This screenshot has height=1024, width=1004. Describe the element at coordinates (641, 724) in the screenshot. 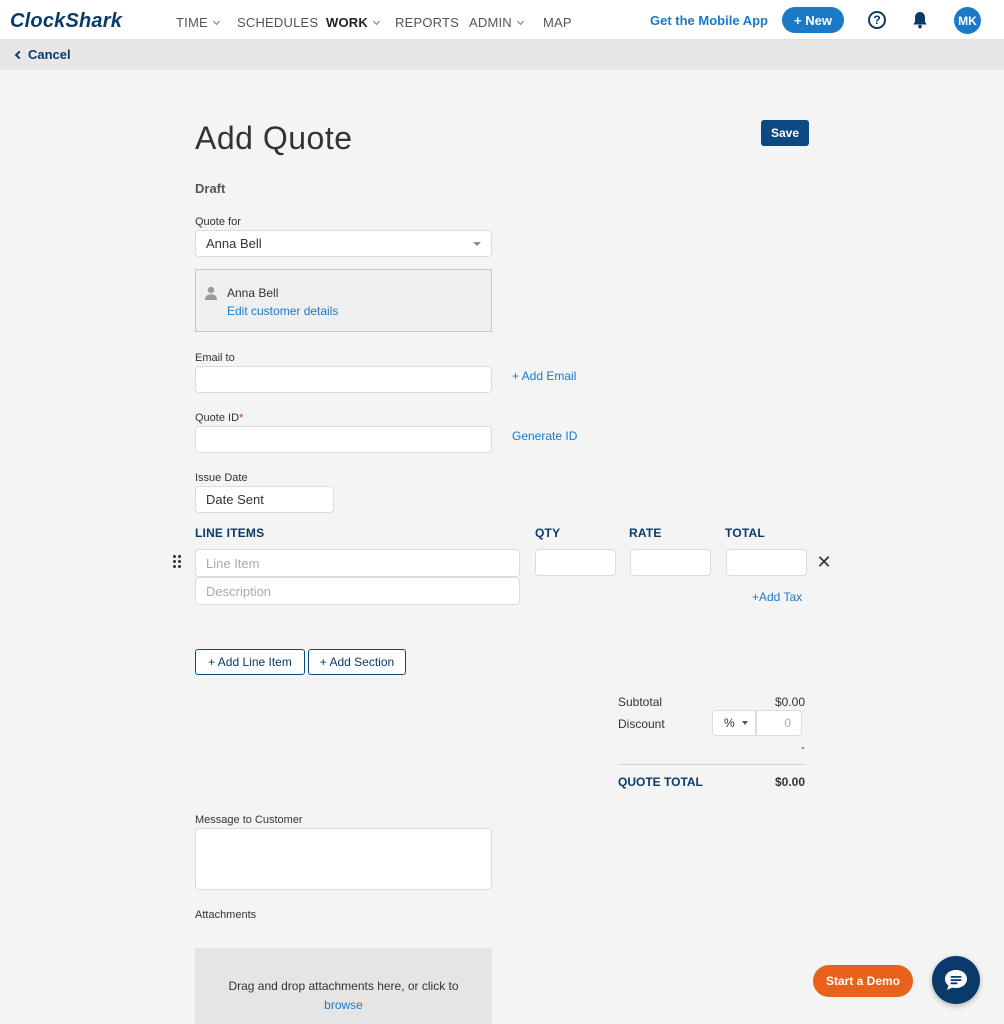

I see `discount-label: Discount` at that location.